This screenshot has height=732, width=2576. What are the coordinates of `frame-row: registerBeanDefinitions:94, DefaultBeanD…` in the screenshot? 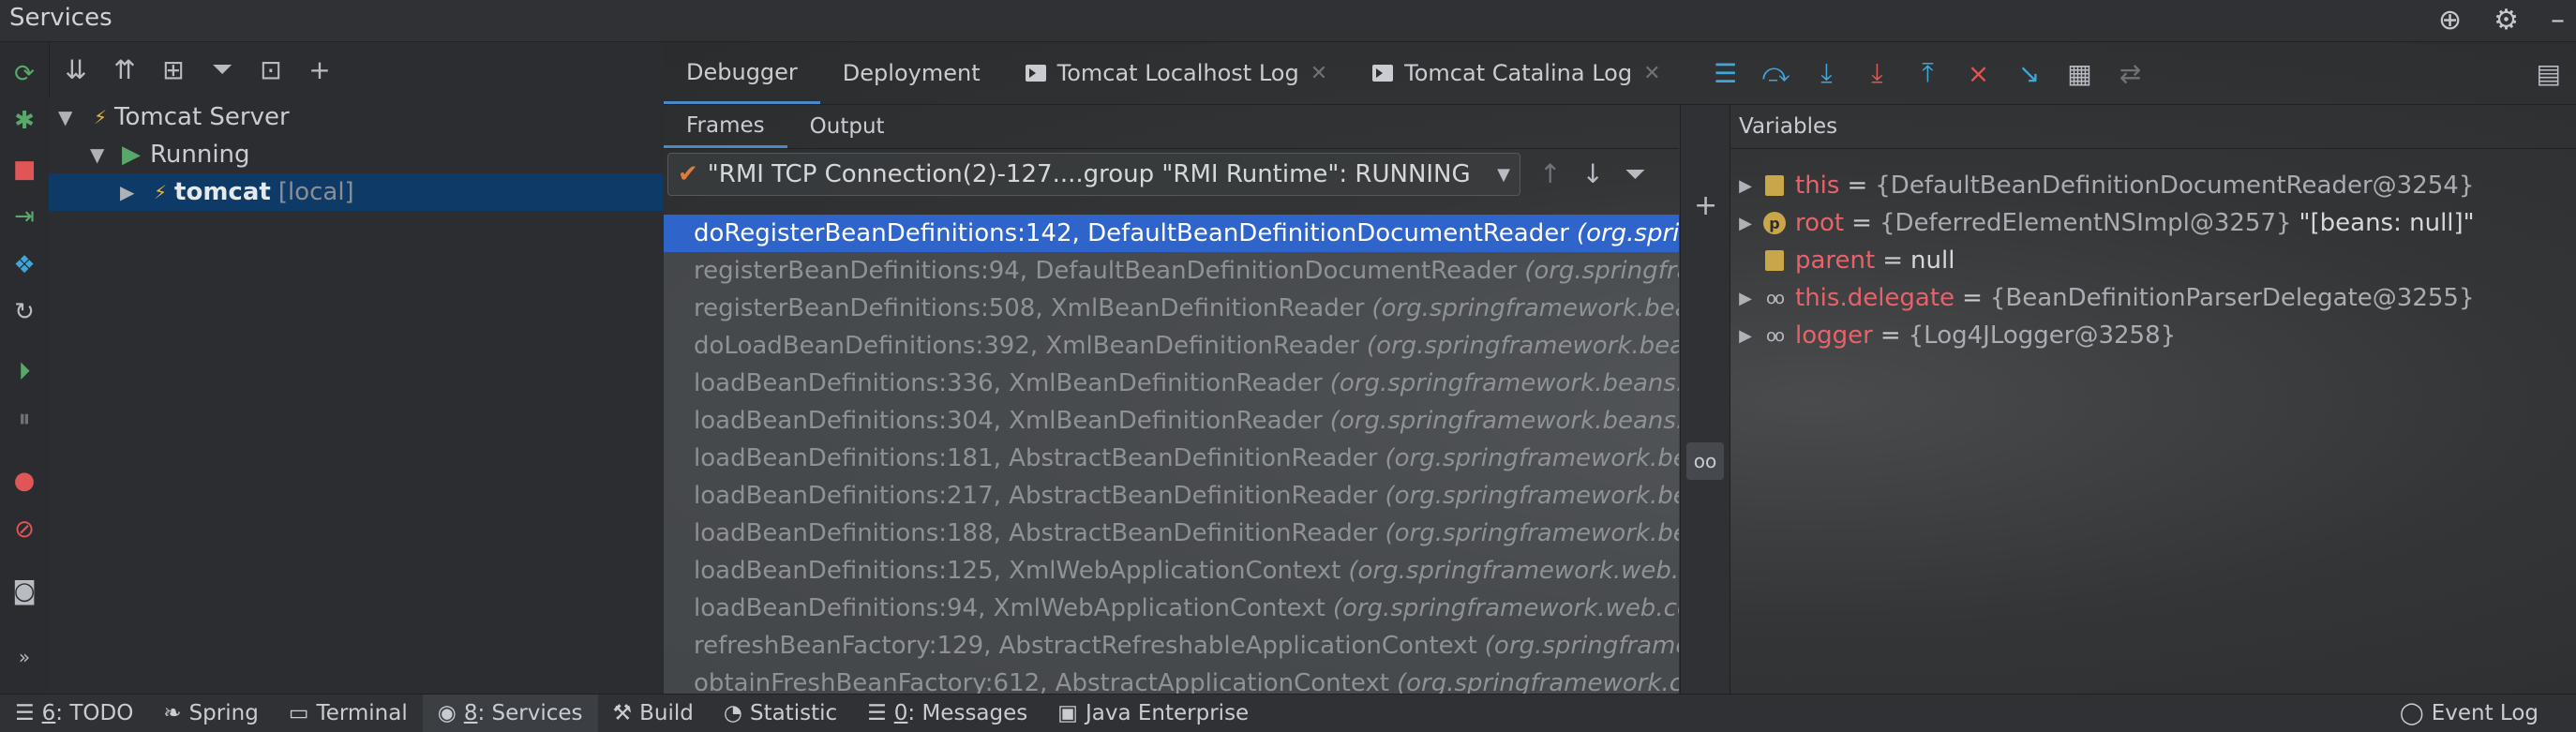 It's located at (1172, 271).